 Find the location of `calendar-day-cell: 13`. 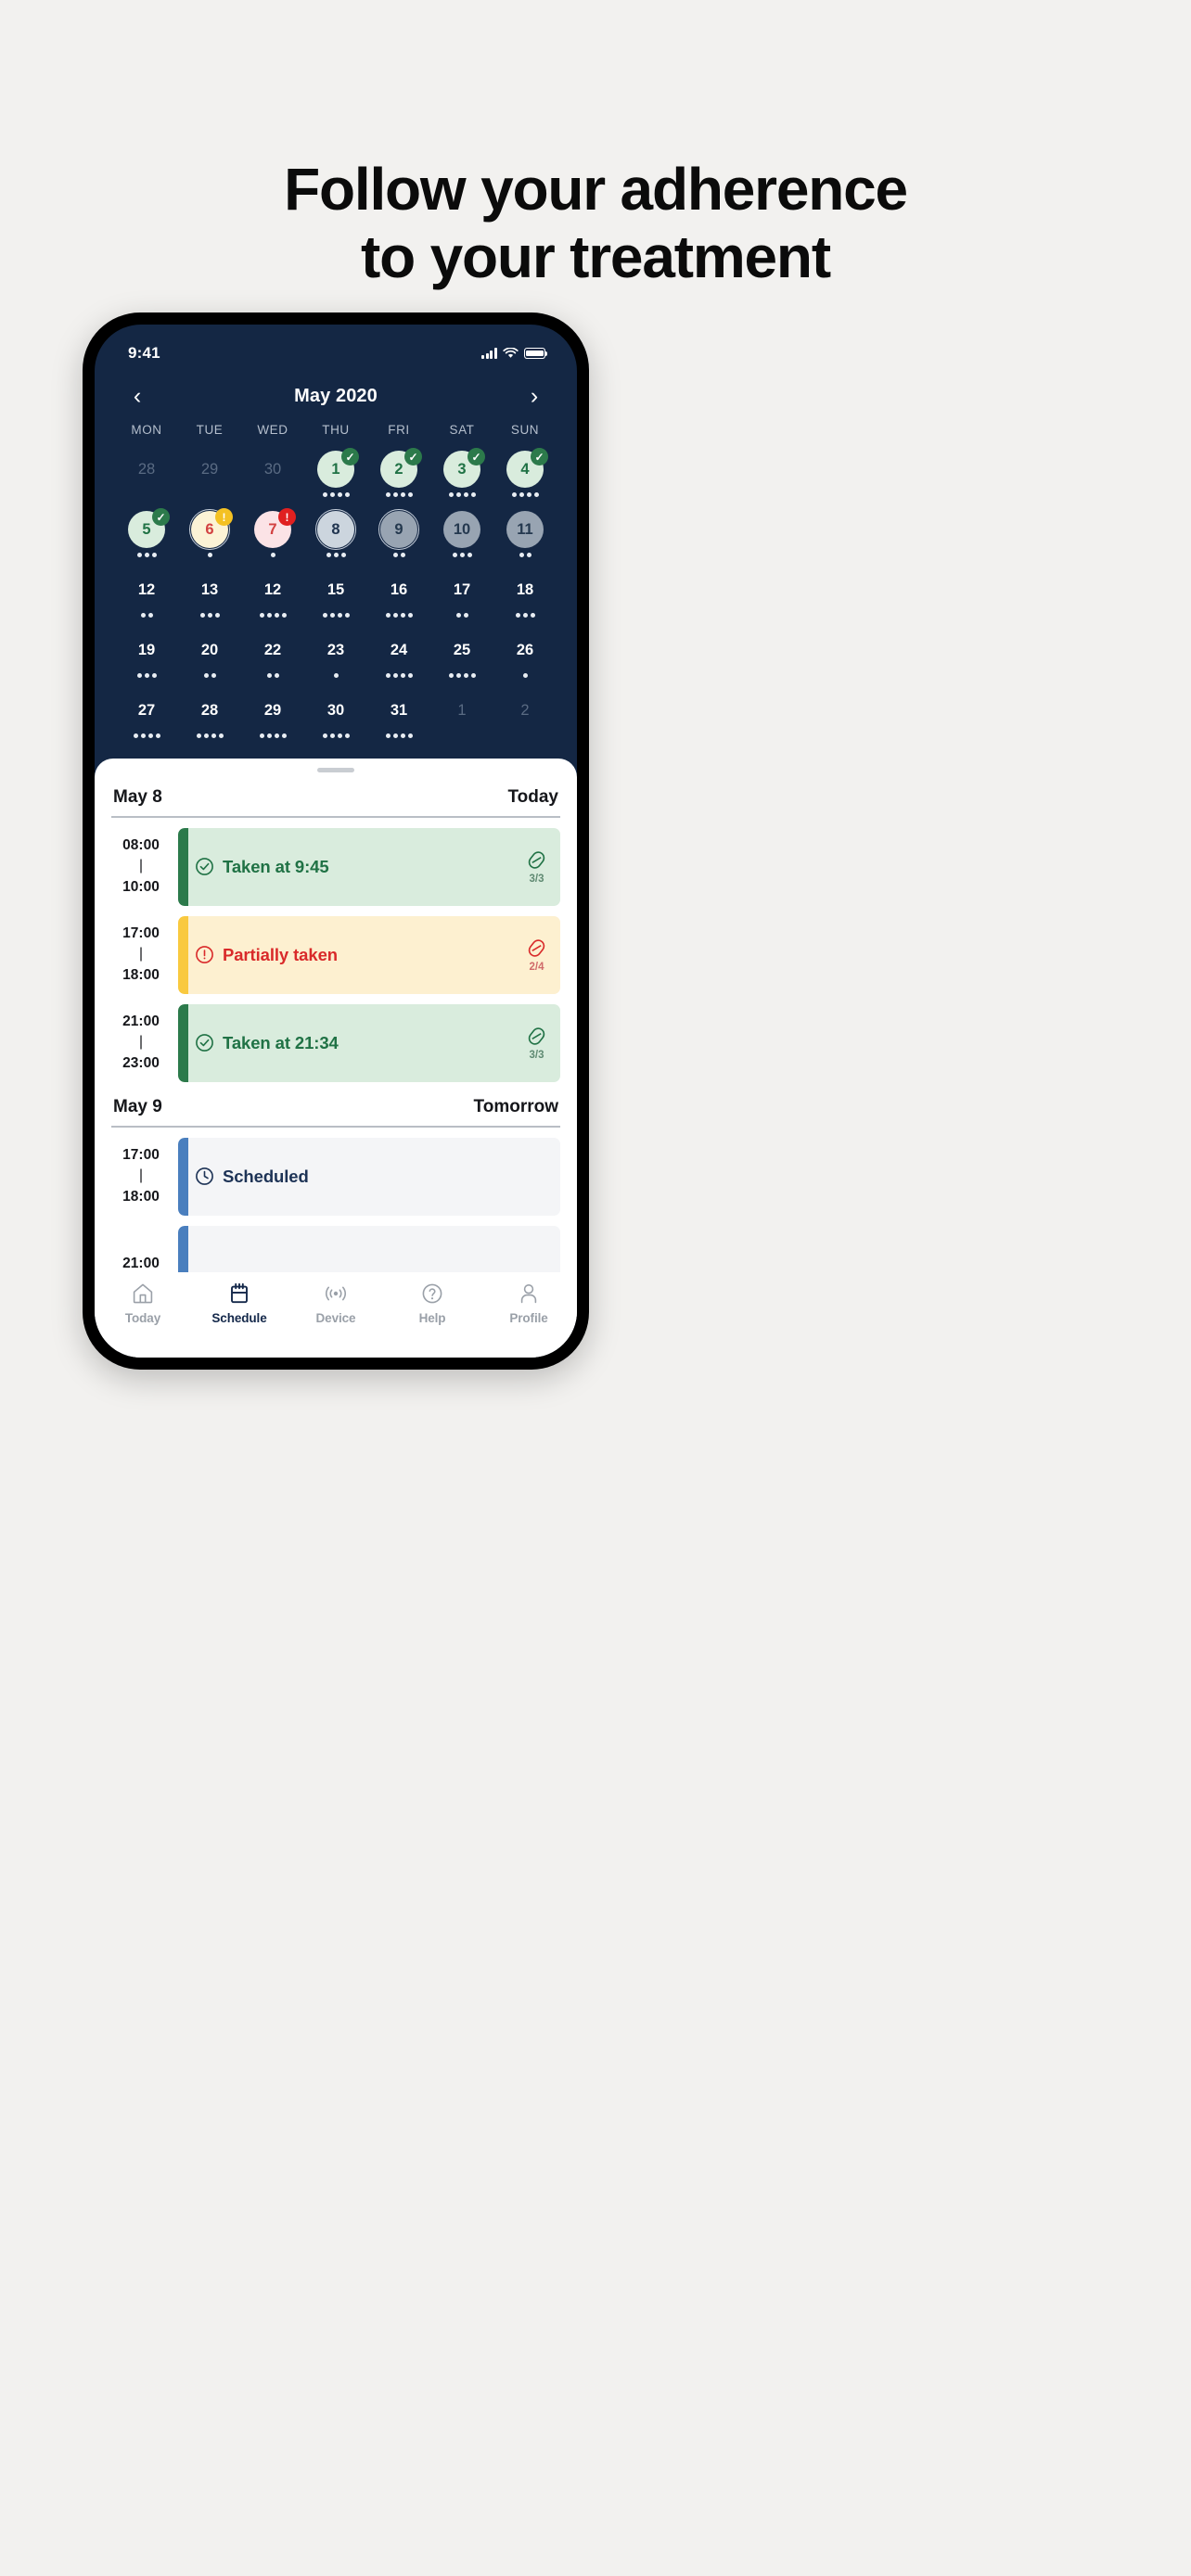

calendar-day-cell: 13 is located at coordinates (209, 598).